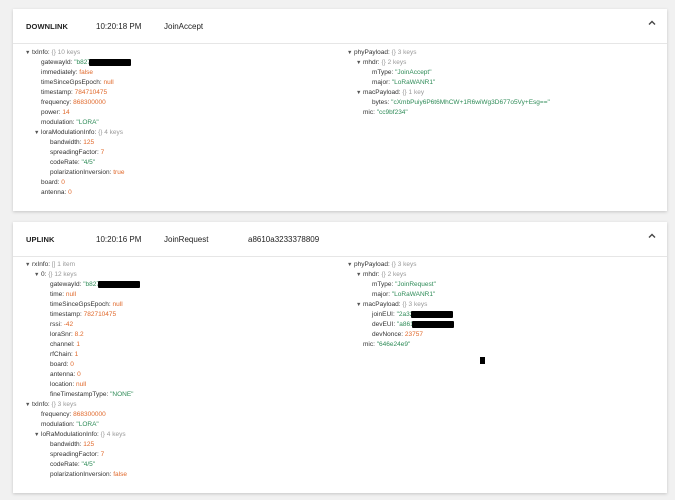 The width and height of the screenshot is (675, 500). Describe the element at coordinates (82, 345) in the screenshot. I see `json-tree-row: channel: 1` at that location.